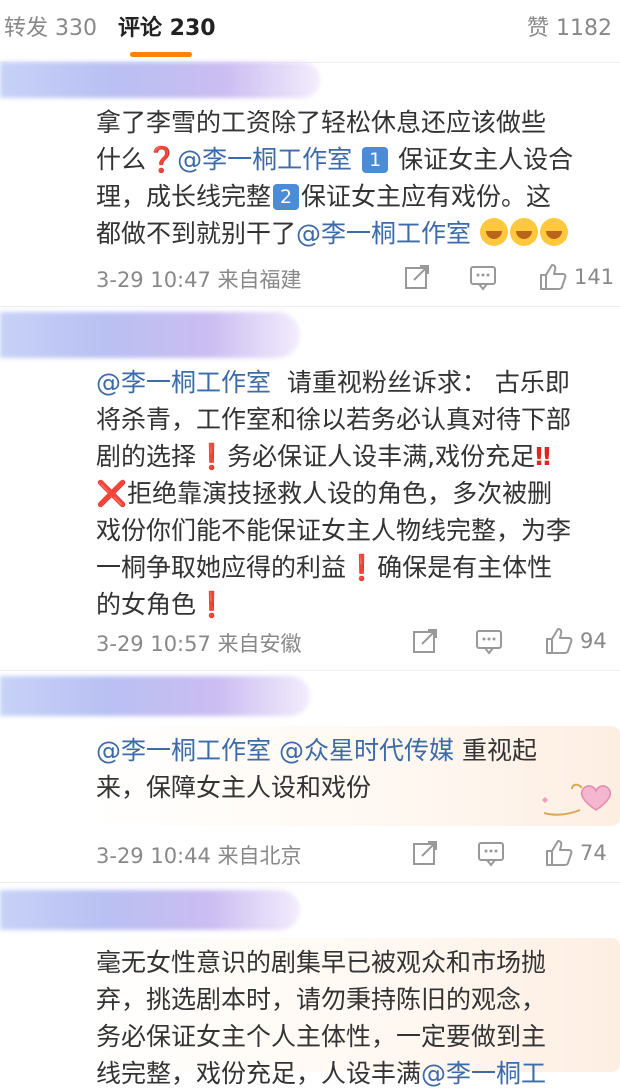 The image size is (620, 1092). I want to click on heart-sticker-icon, so click(577, 799).